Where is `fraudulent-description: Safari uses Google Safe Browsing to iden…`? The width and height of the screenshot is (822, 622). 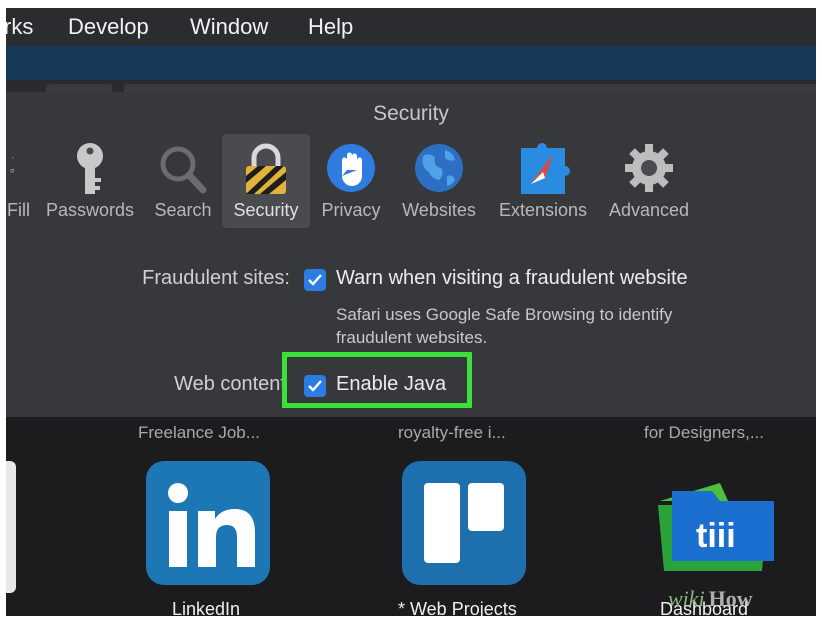
fraudulent-description: Safari uses Google Safe Browsing to iden… is located at coordinates (504, 326).